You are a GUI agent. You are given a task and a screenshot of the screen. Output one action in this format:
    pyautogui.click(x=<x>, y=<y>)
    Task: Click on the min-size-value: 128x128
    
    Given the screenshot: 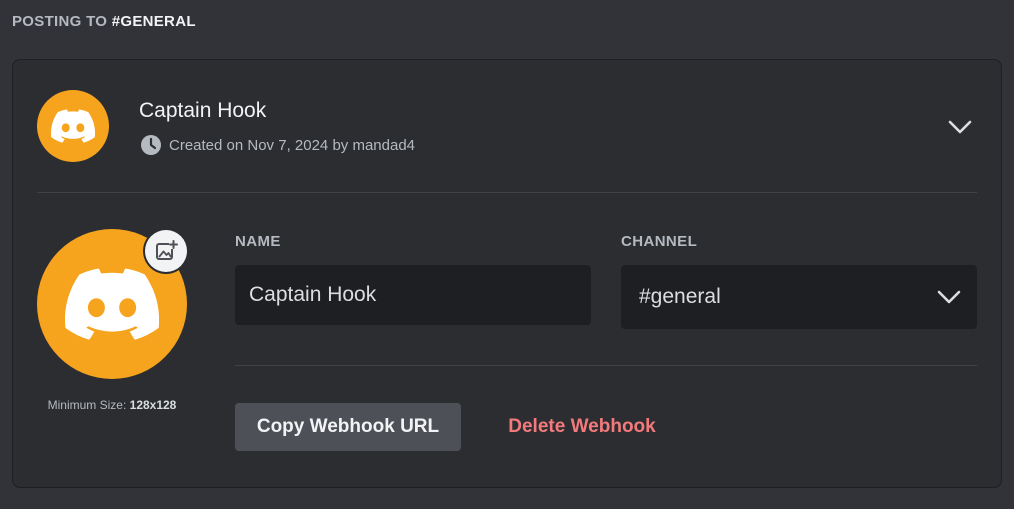 What is the action you would take?
    pyautogui.click(x=153, y=405)
    